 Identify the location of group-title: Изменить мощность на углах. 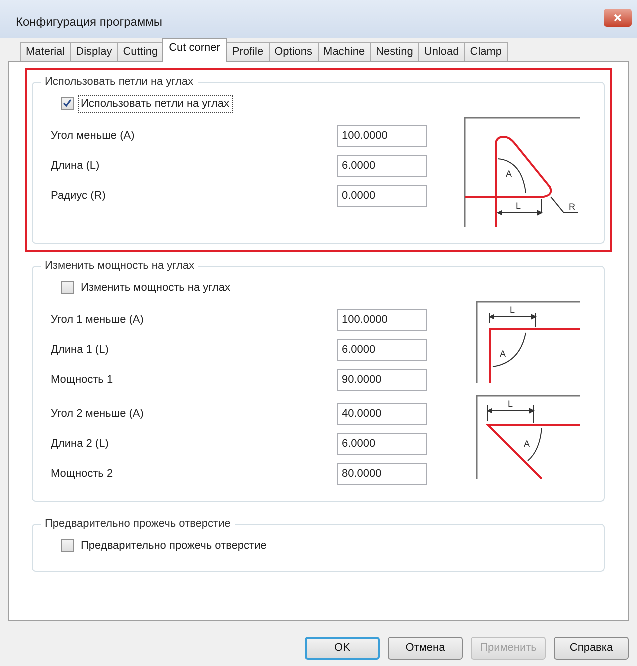
(120, 266).